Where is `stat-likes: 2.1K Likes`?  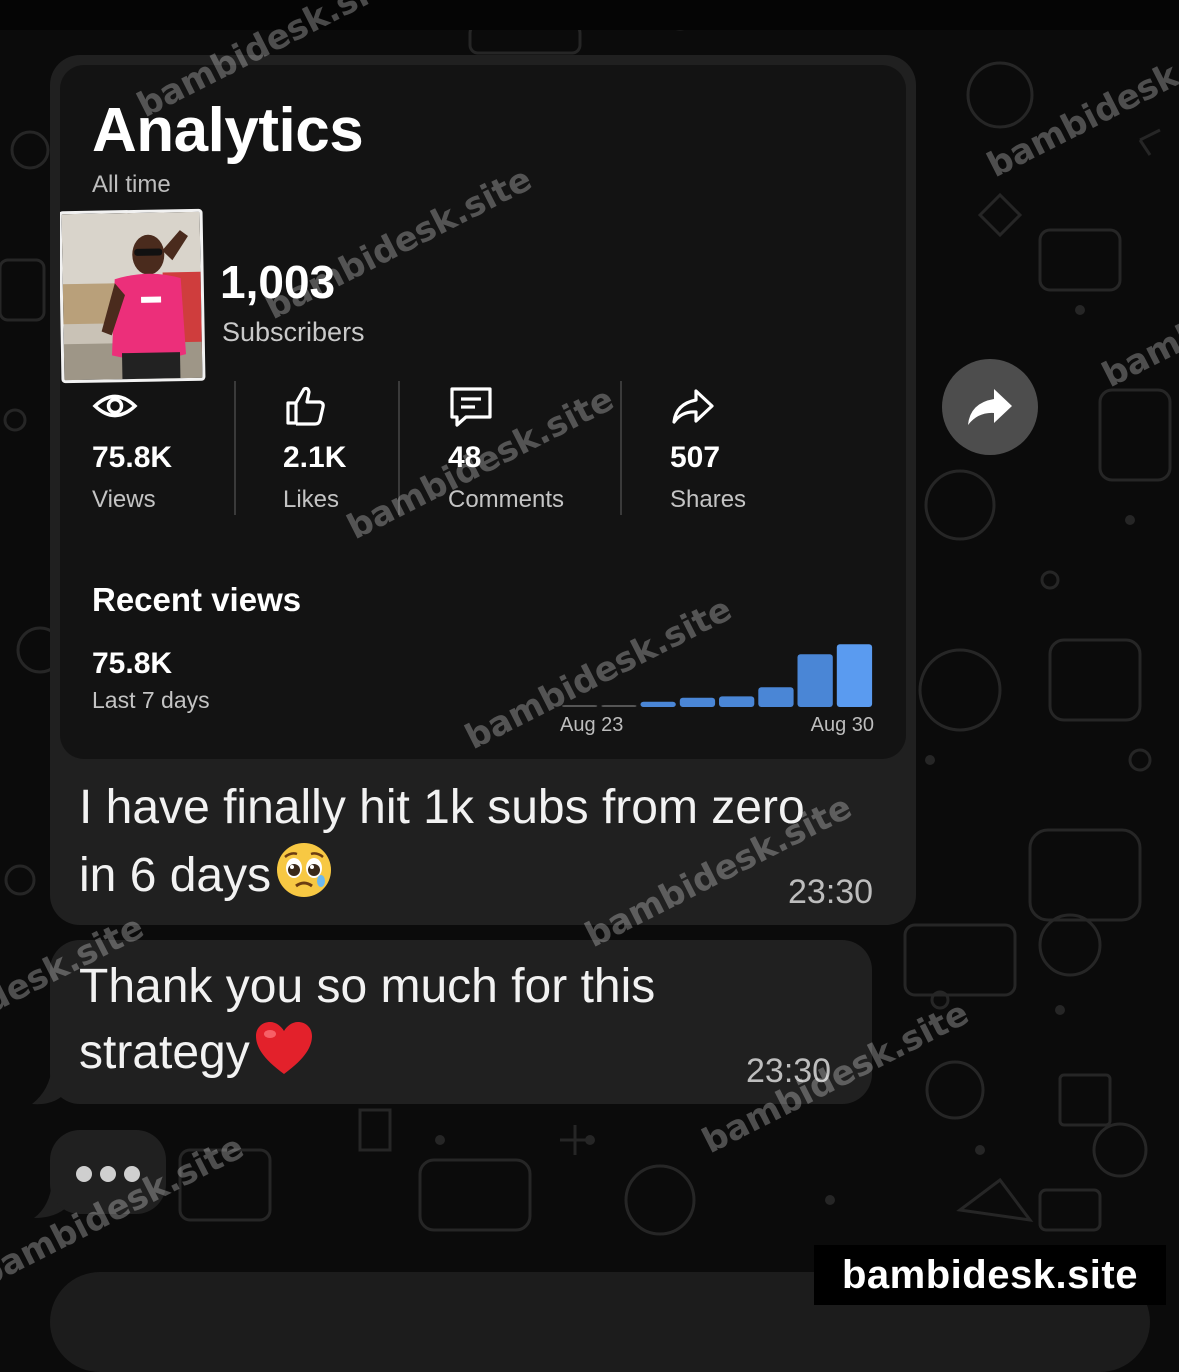
stat-likes: 2.1K Likes is located at coordinates (314, 448).